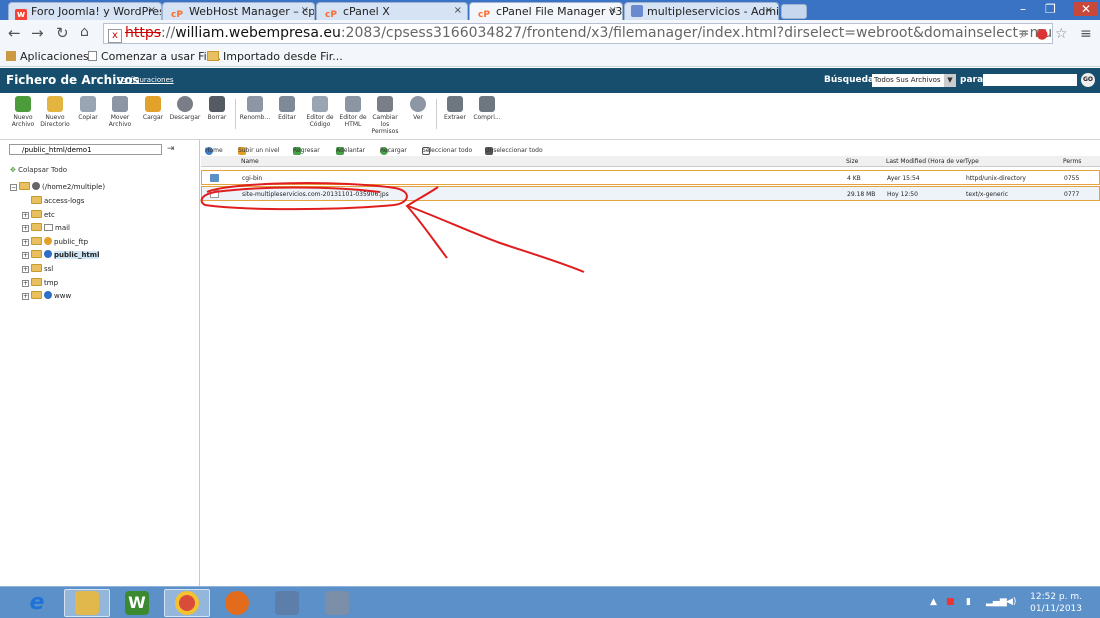 The width and height of the screenshot is (1100, 618). Describe the element at coordinates (950, 602) in the screenshot. I see `security-alert-icon: ■` at that location.